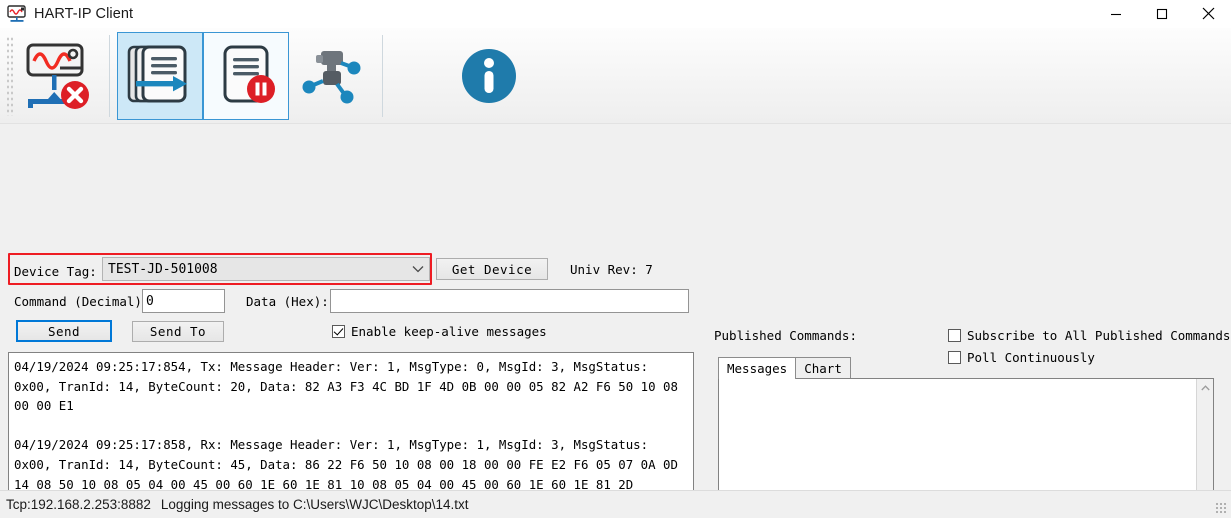 This screenshot has height=518, width=1231. Describe the element at coordinates (492, 269) in the screenshot. I see `get-device-button: Get Device` at that location.